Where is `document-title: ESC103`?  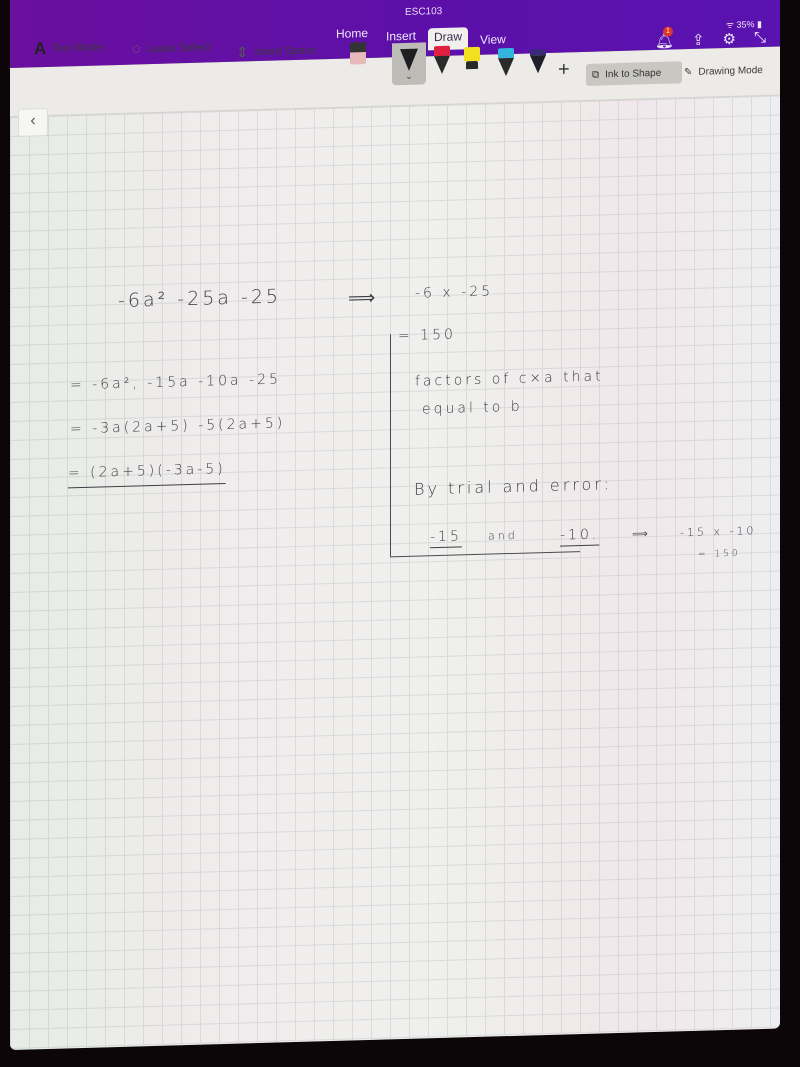 document-title: ESC103 is located at coordinates (424, 11).